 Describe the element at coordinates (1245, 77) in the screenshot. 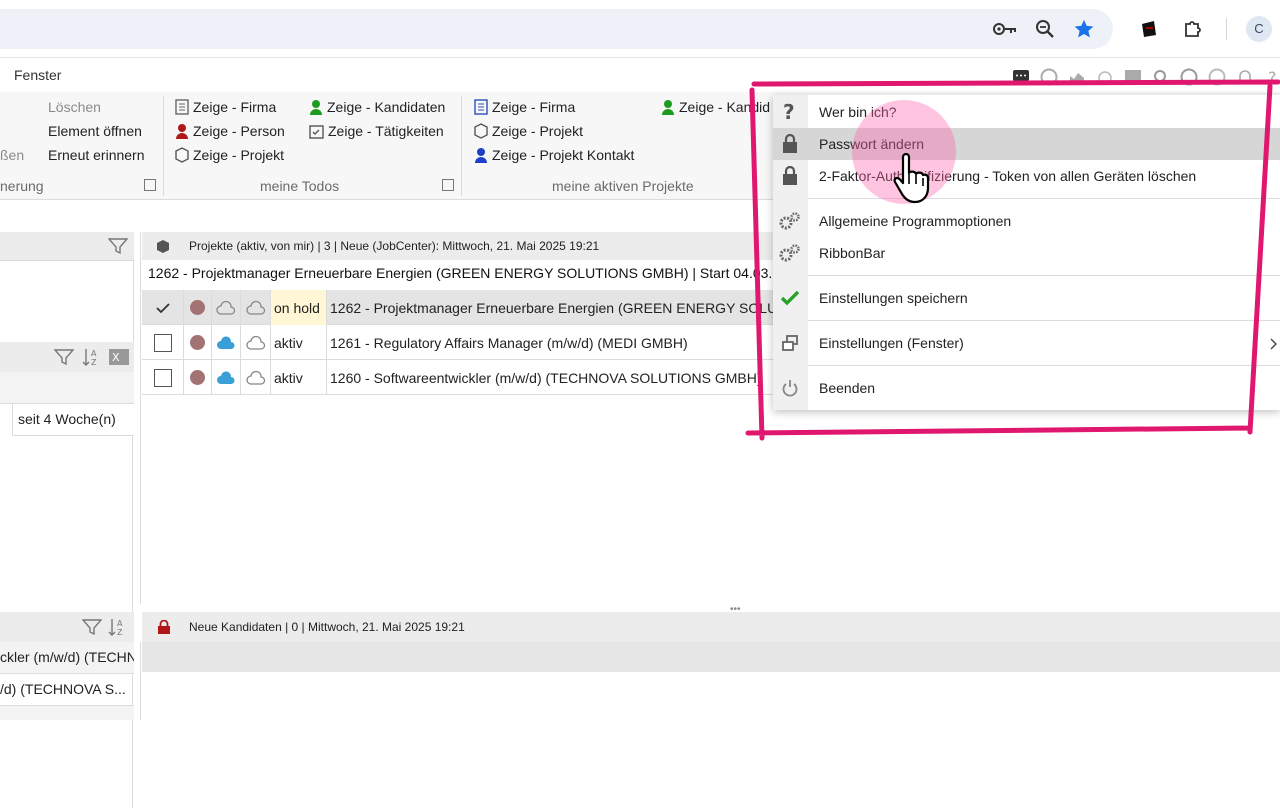

I see `bell-icon` at that location.